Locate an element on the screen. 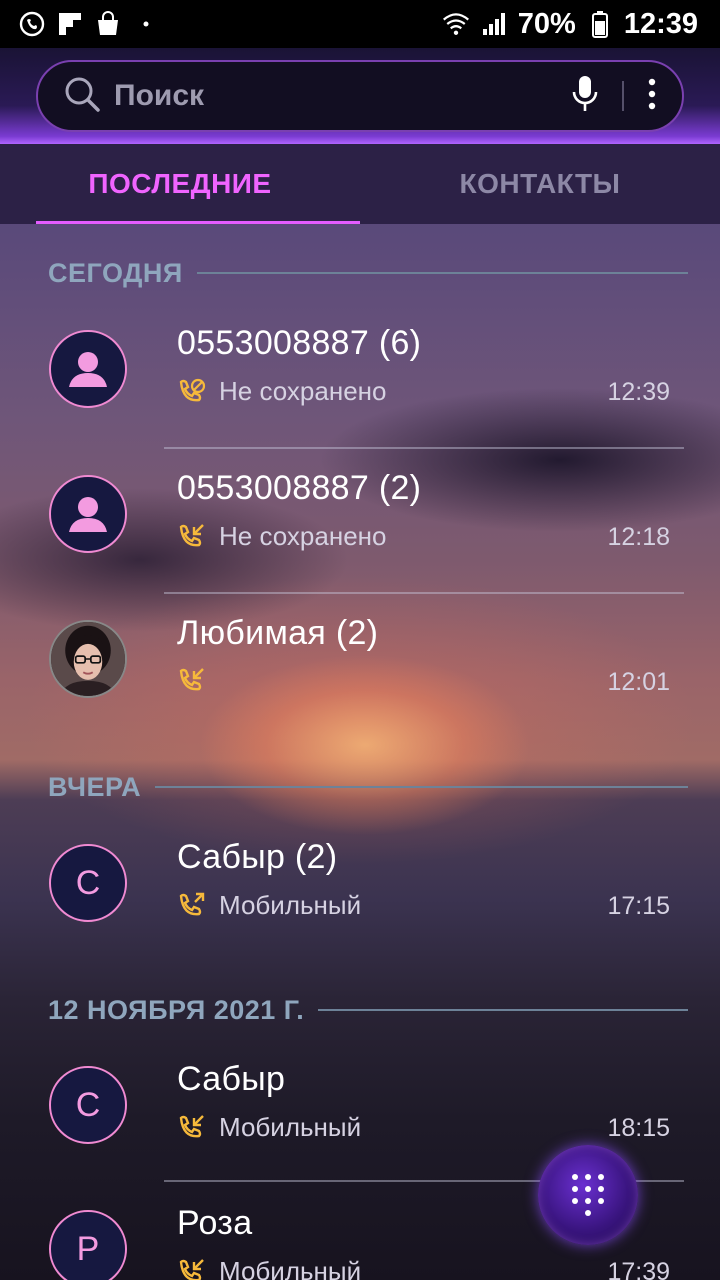 This screenshot has width=720, height=1280. status-bar: 70% 12:39 is located at coordinates (360, 24).